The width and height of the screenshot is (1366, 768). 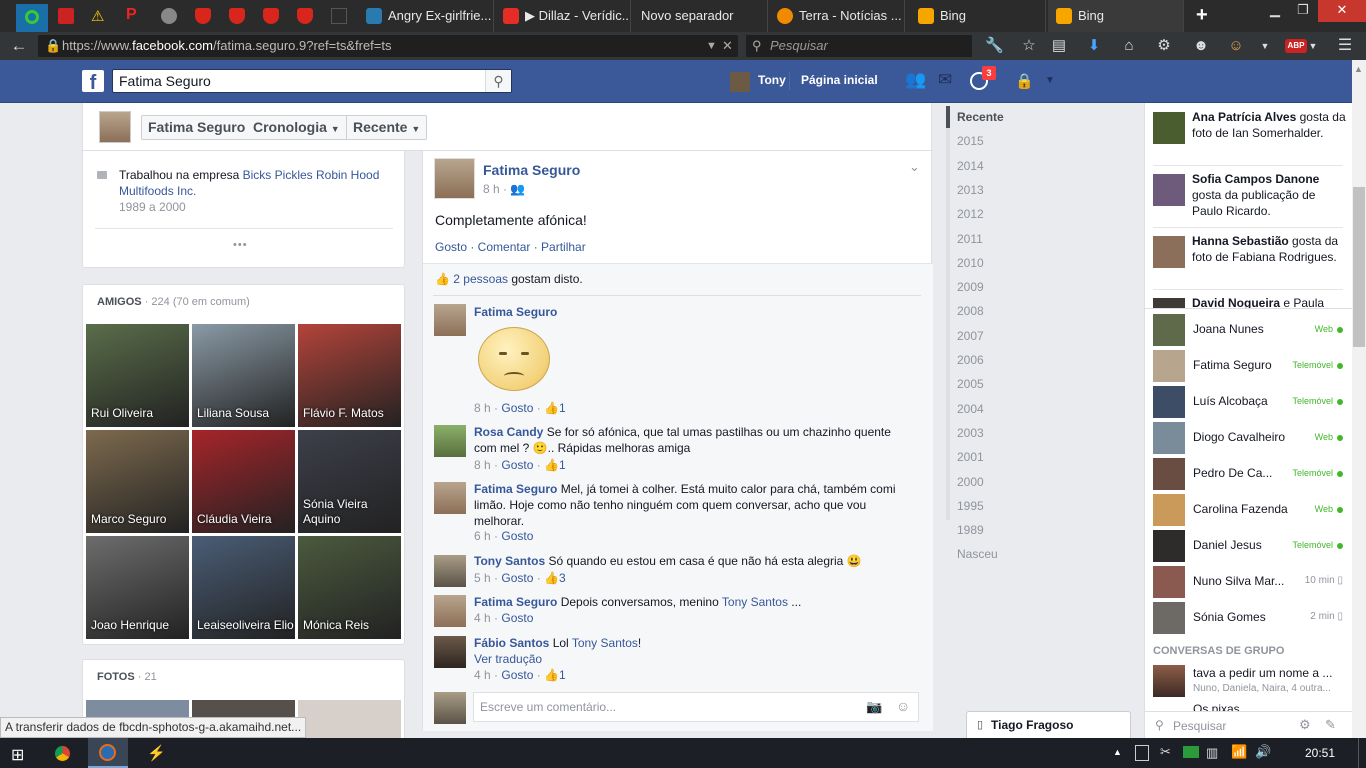 I want to click on friend-tile: Marco Seguro, so click(x=137, y=481).